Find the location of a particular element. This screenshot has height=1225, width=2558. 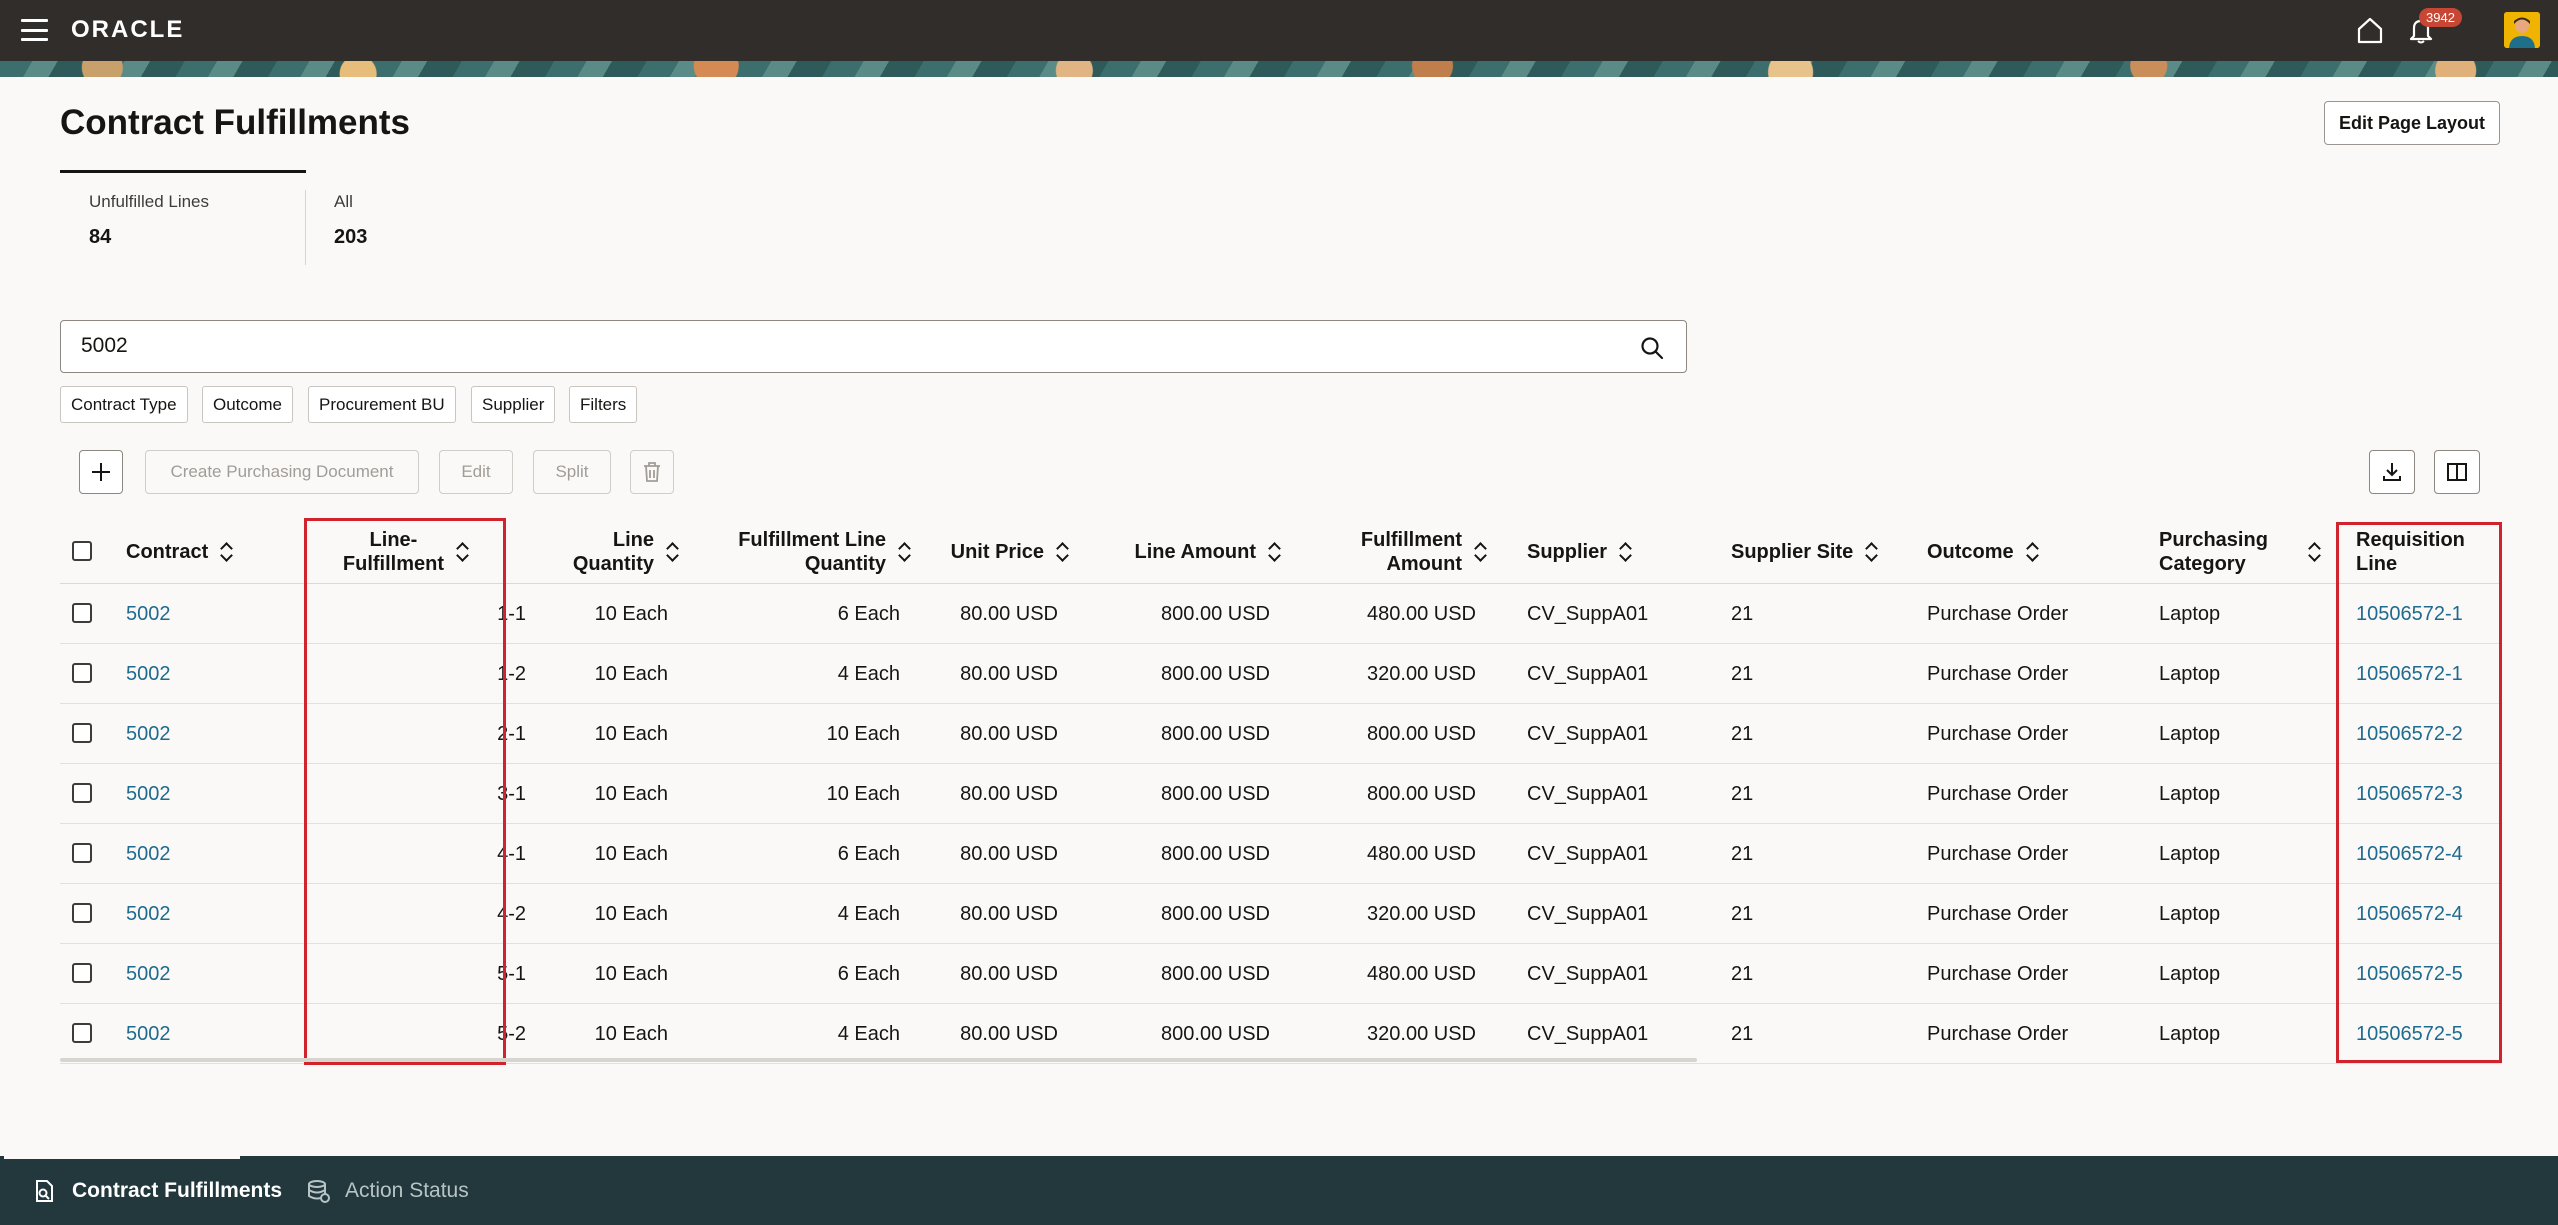

user-avatar is located at coordinates (2522, 30).